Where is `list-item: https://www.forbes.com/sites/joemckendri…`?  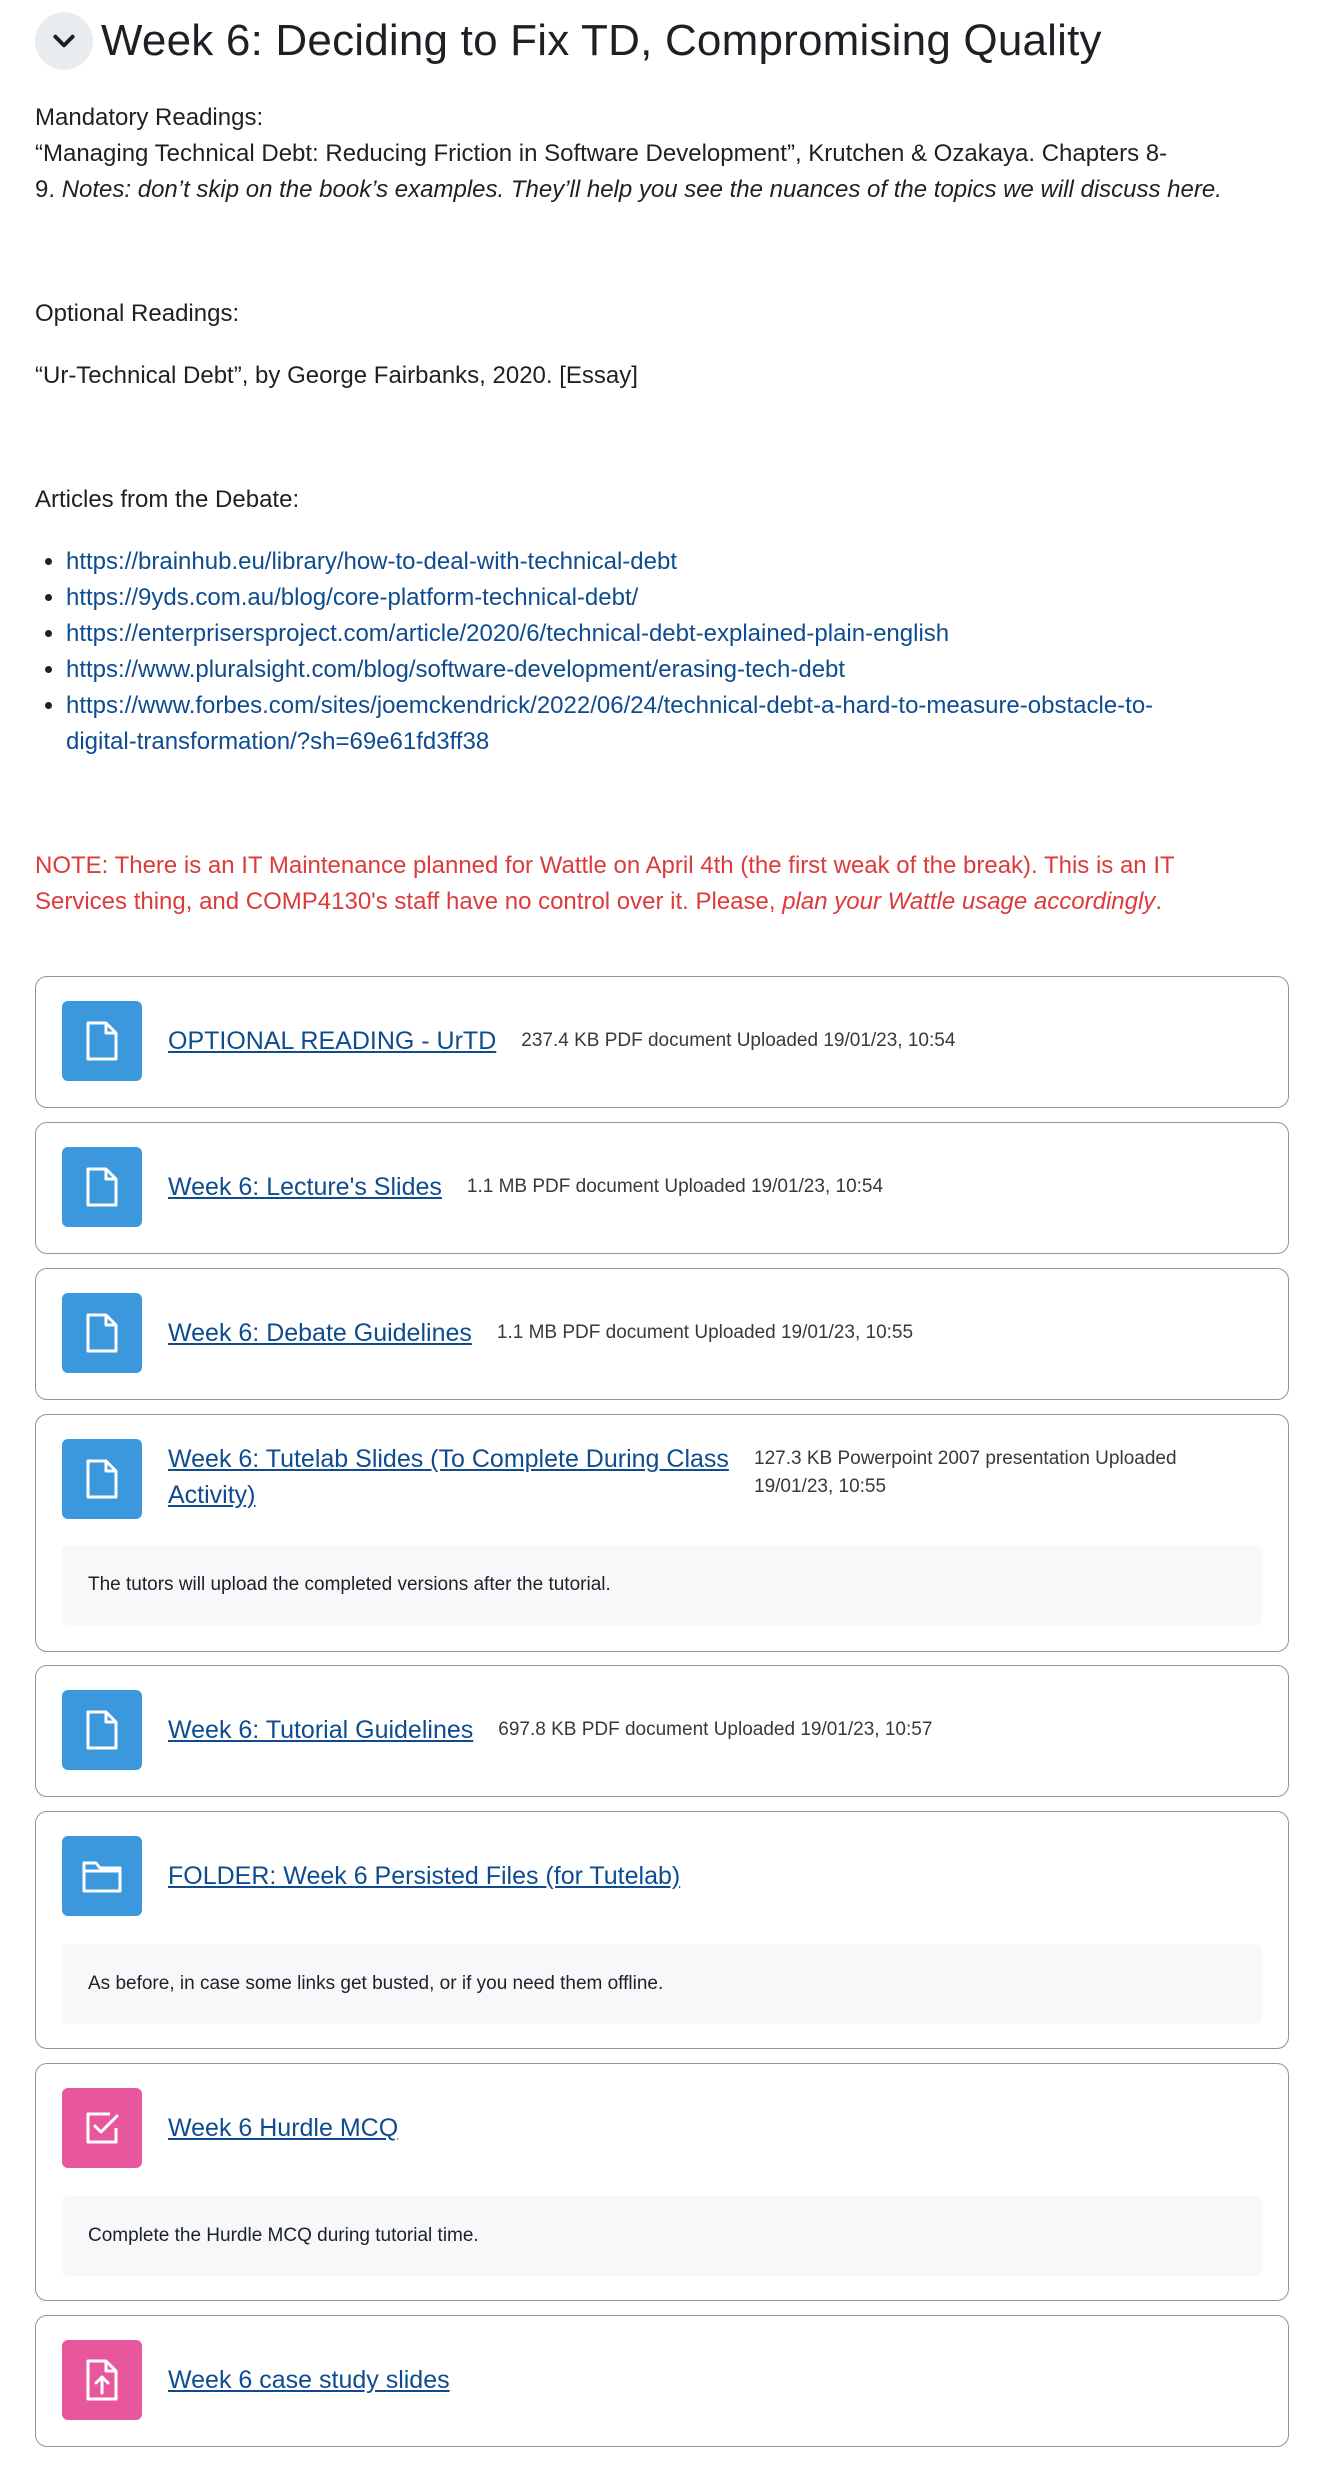
list-item: https://www.forbes.com/sites/joemckendri… is located at coordinates (675, 724).